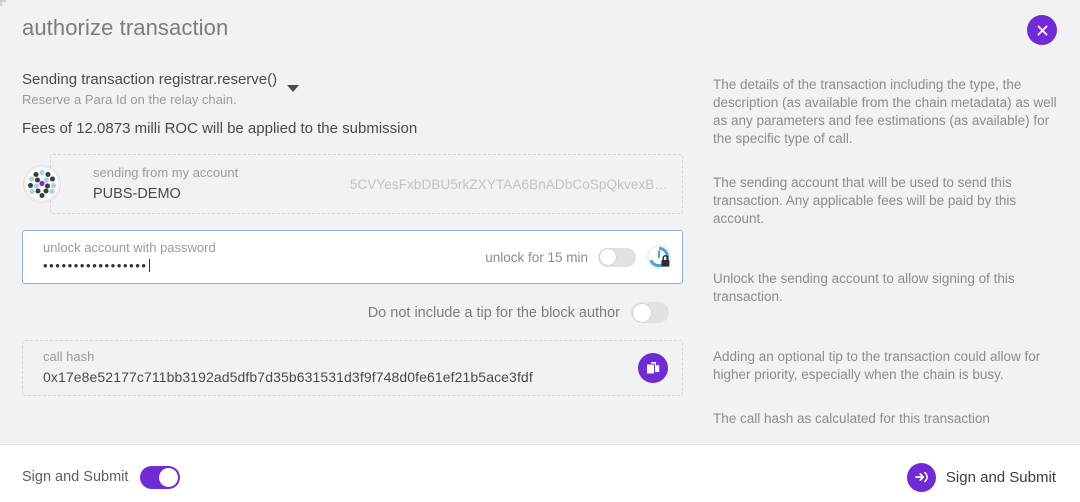 The image size is (1080, 502). What do you see at coordinates (95, 265) in the screenshot?
I see `password-masked-value: •••••••••••••••••` at bounding box center [95, 265].